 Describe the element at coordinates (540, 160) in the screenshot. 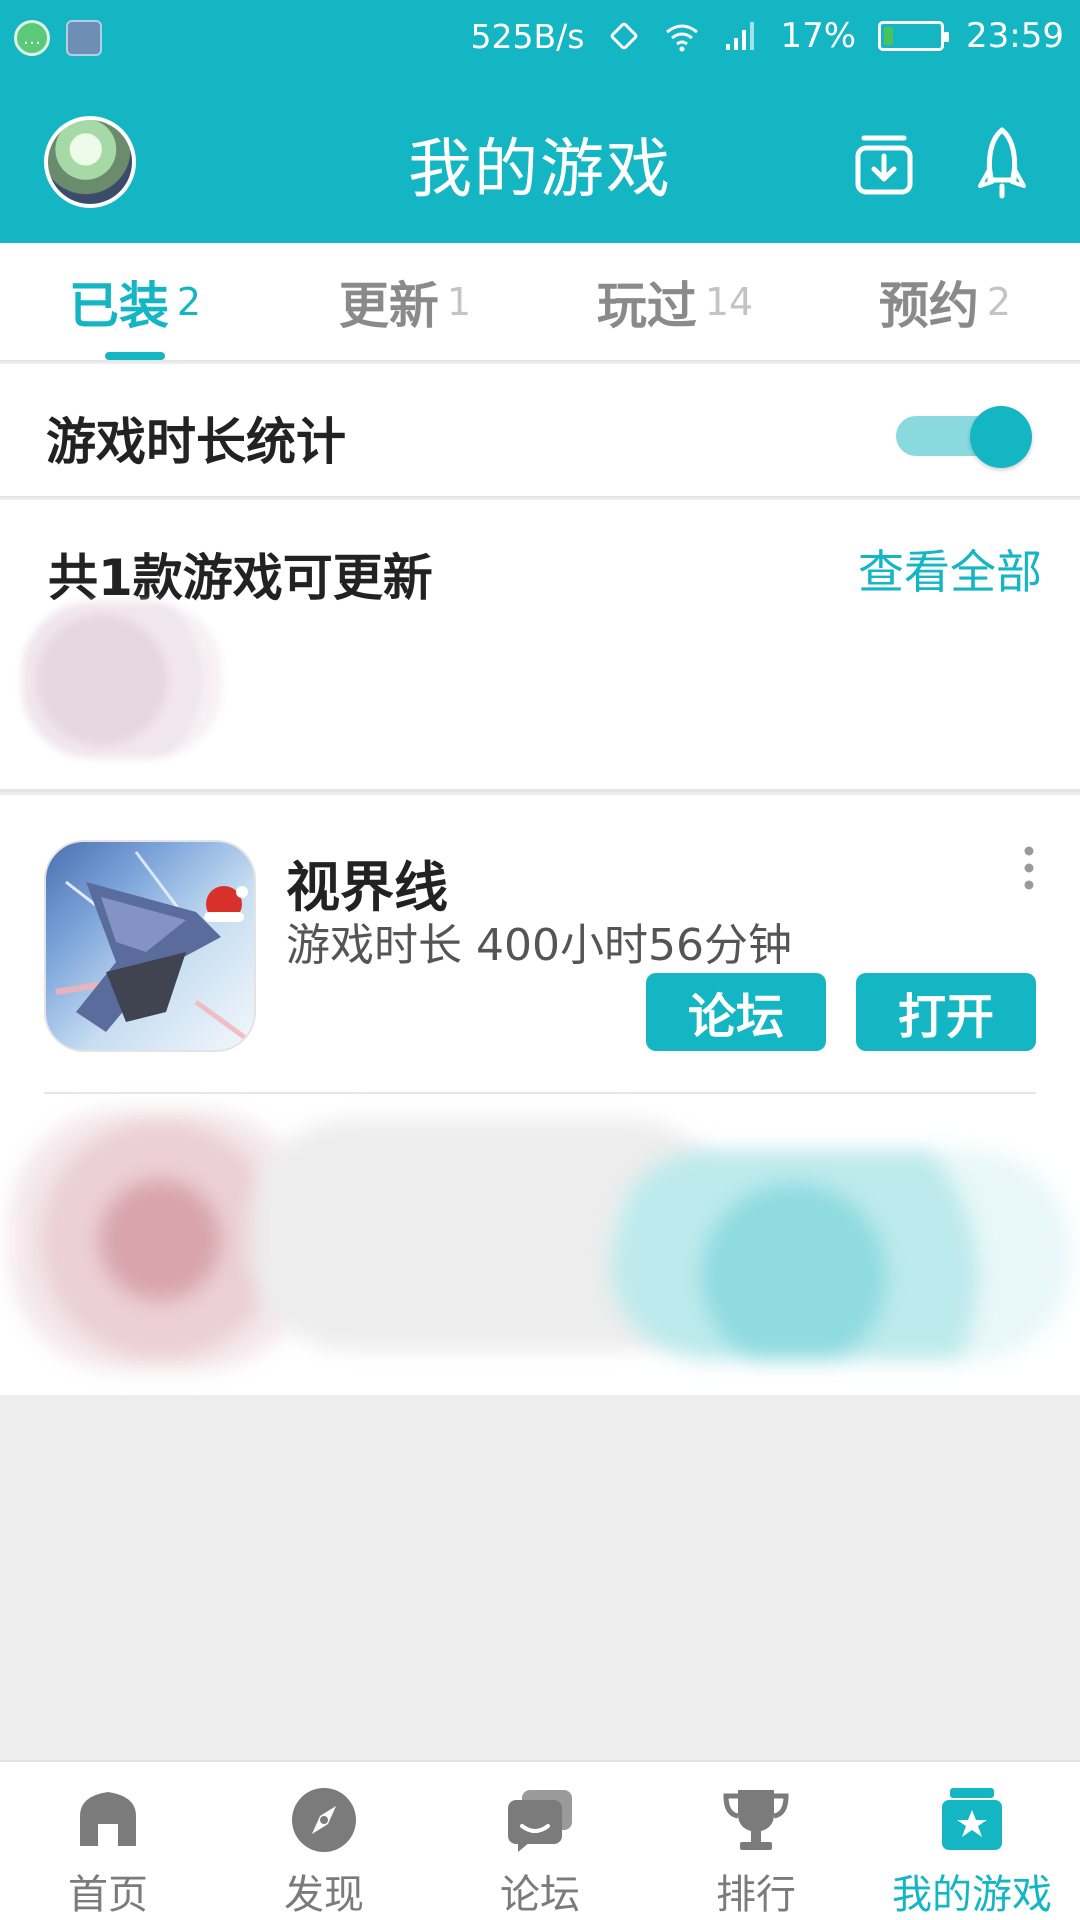

I see `app-header: 我的游戏` at that location.